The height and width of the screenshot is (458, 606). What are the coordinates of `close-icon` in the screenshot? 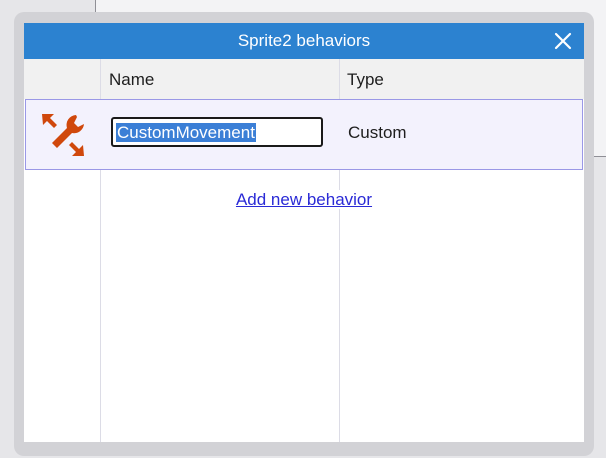 It's located at (563, 41).